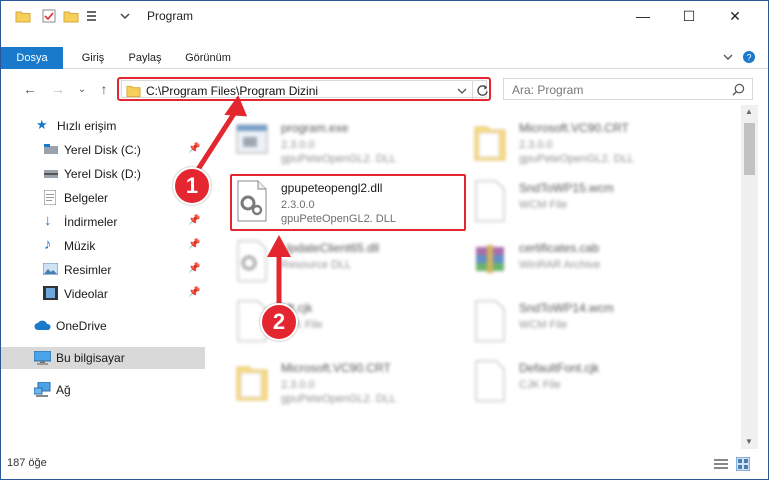  Describe the element at coordinates (58, 89) in the screenshot. I see `forward-arrow-icon: →` at that location.